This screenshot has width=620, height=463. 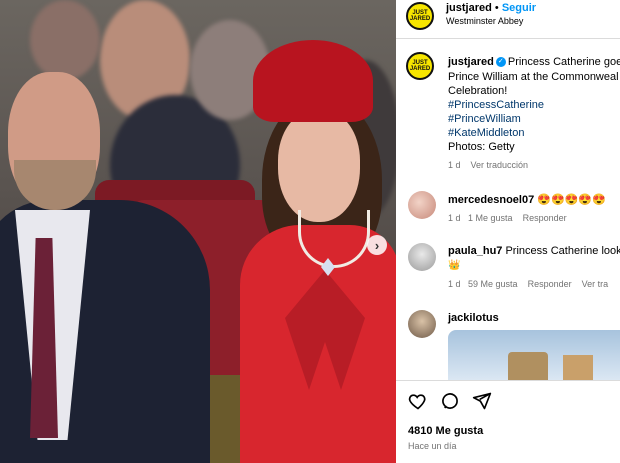 I want to click on caption-line-3: Celebration!, so click(x=478, y=91).